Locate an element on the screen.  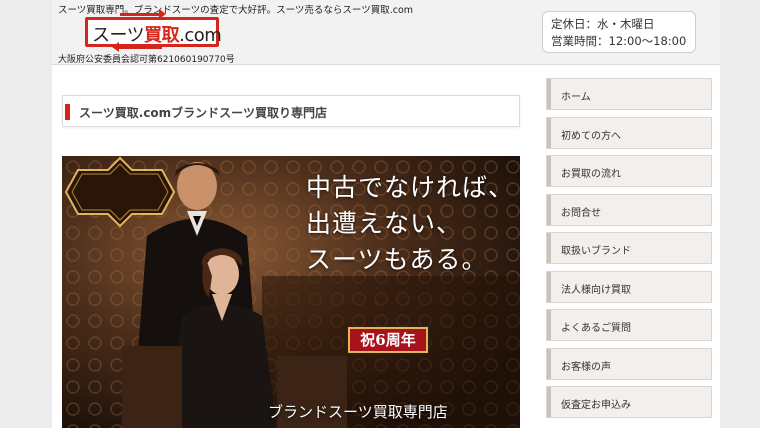
hero-headline-line-2: 出遭えない、 is located at coordinates (384, 223).